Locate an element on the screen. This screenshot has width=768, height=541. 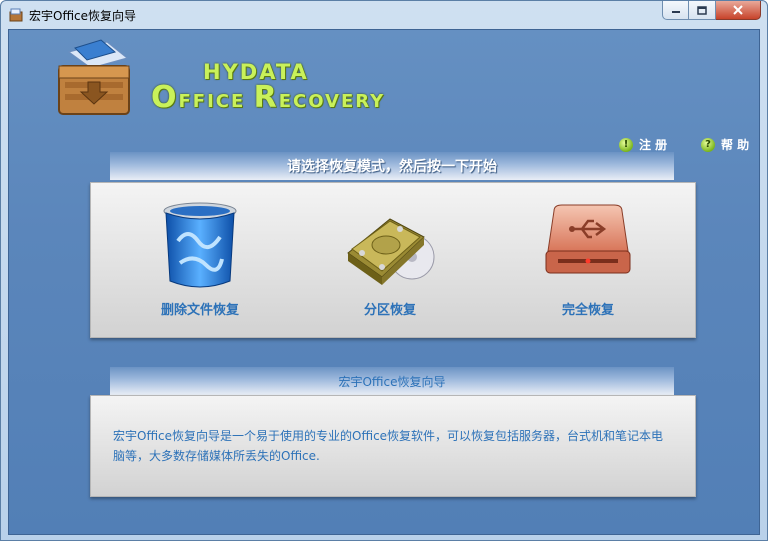
brand-word-office: FFICE is located at coordinates (212, 101).